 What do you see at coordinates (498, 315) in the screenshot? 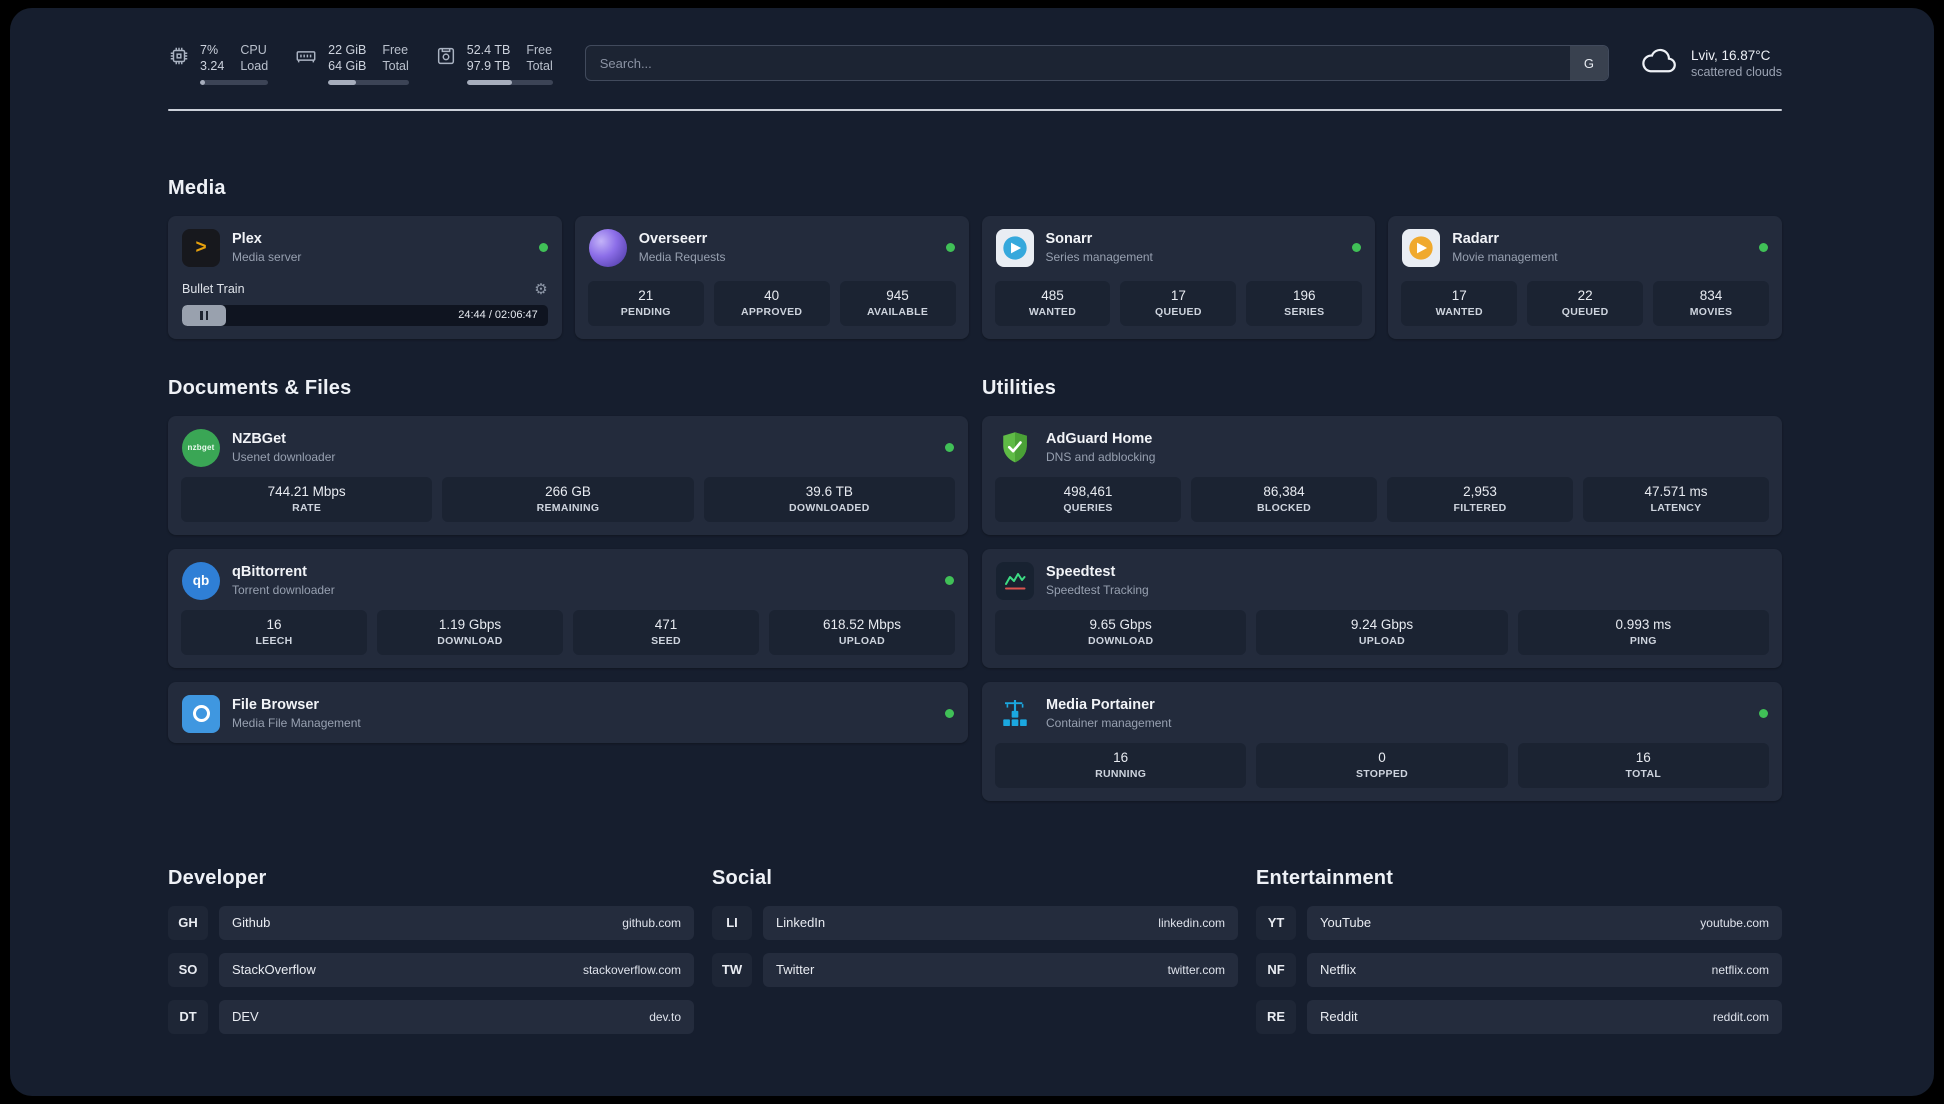
I see `playback-time: 24:44 / 02:06:47` at bounding box center [498, 315].